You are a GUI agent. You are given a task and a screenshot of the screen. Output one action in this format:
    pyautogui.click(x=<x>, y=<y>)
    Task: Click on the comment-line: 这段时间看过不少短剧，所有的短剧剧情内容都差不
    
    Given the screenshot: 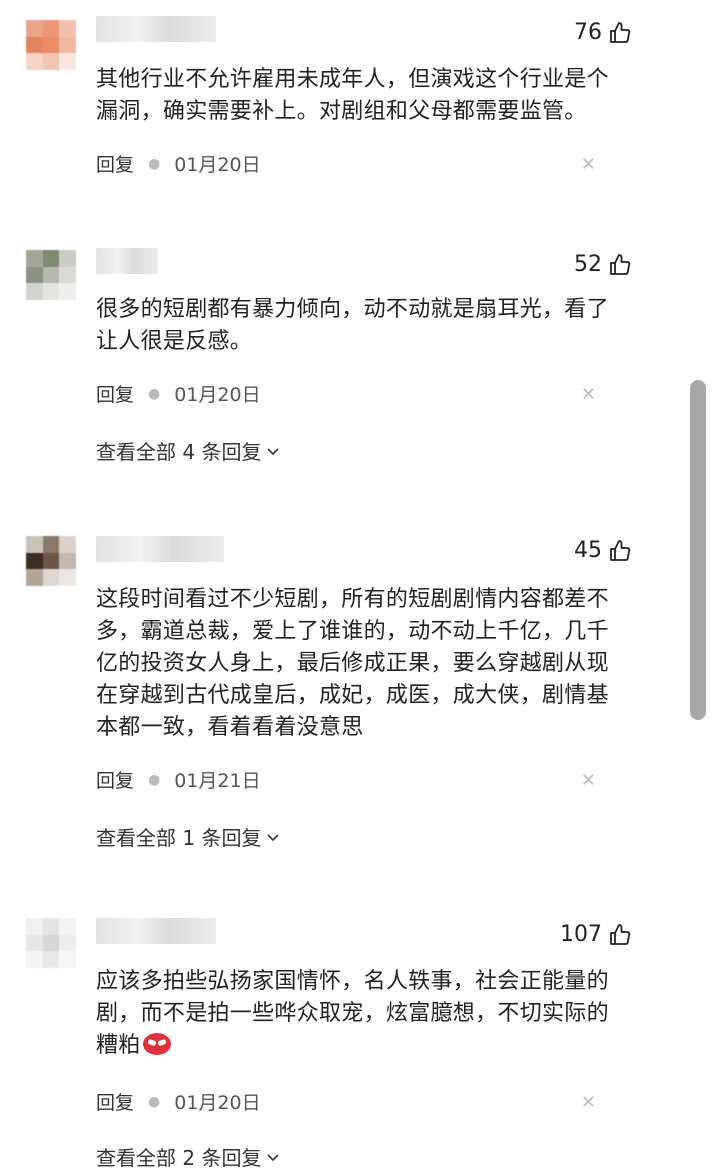 What is the action you would take?
    pyautogui.click(x=352, y=599)
    